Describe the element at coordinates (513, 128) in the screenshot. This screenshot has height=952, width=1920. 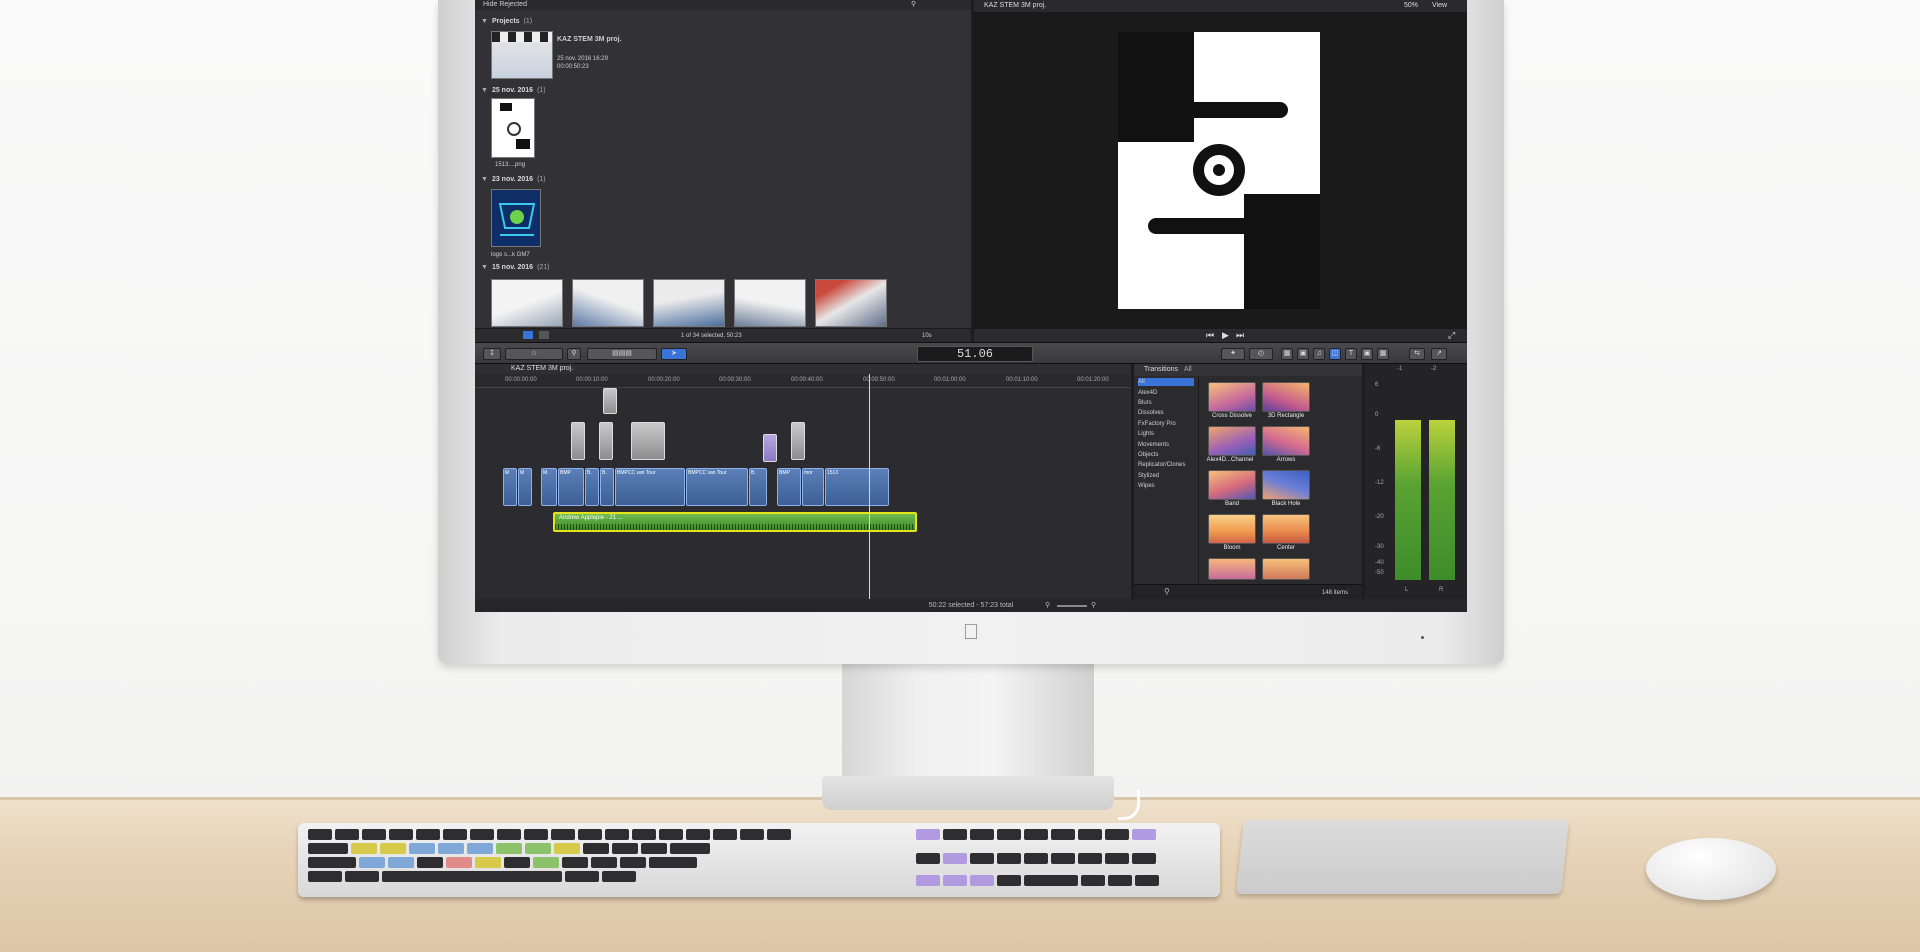
I see `image-clip-thumbnail` at that location.